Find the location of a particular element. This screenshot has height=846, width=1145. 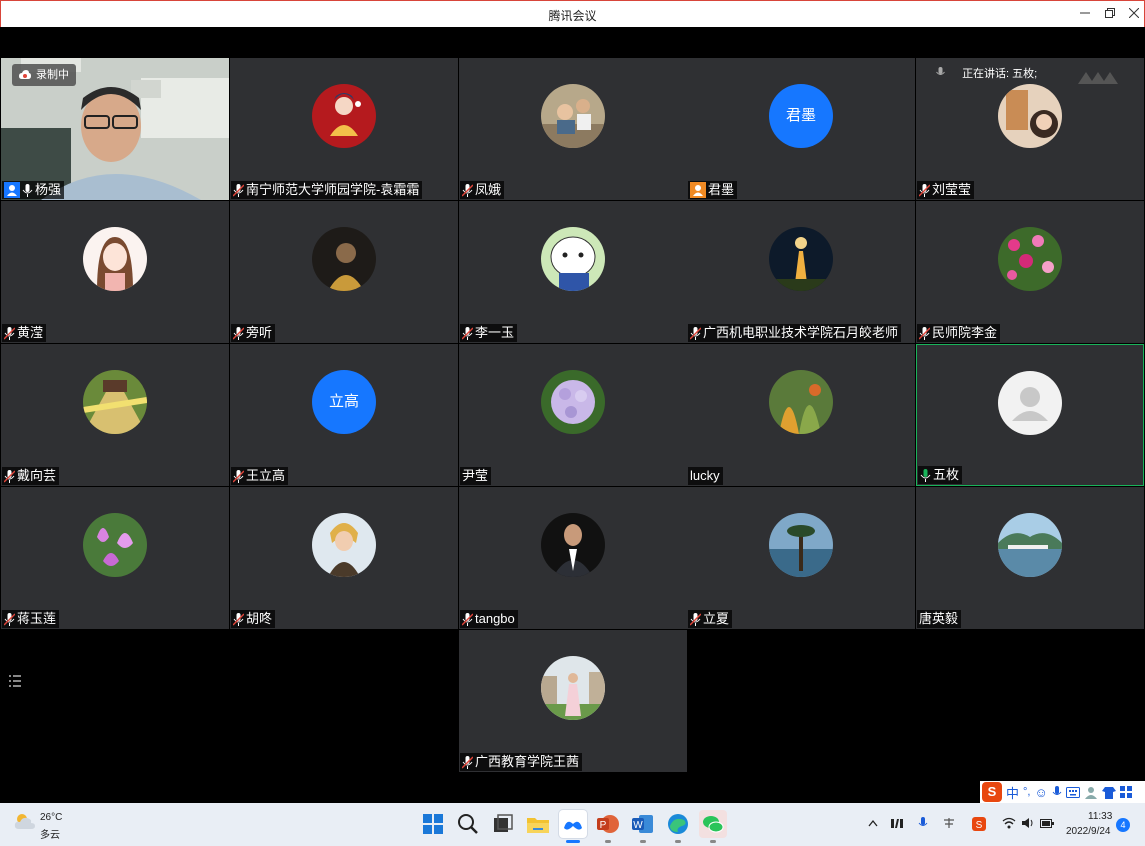

participant-tile: 立高 王立高 is located at coordinates (344, 415).